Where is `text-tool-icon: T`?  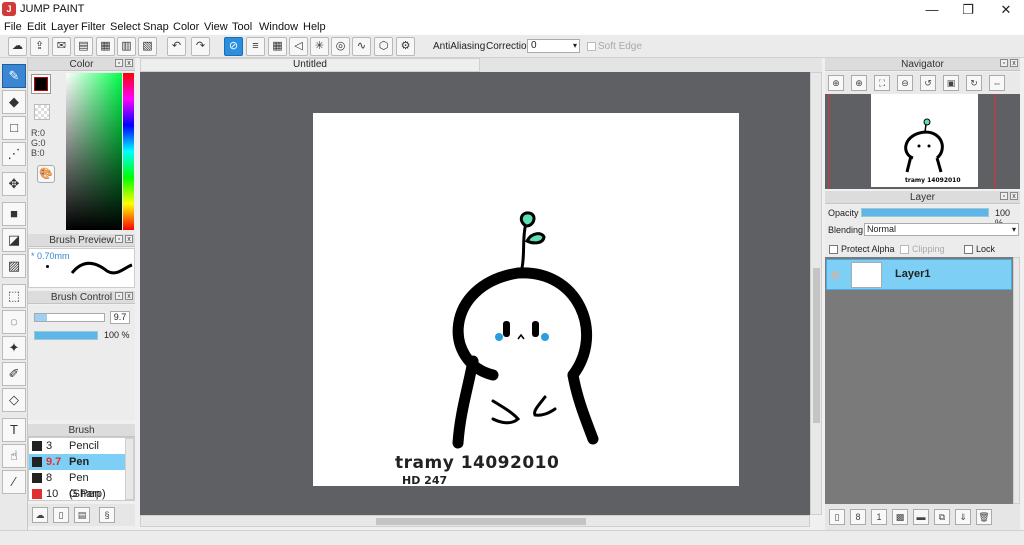 text-tool-icon: T is located at coordinates (14, 430).